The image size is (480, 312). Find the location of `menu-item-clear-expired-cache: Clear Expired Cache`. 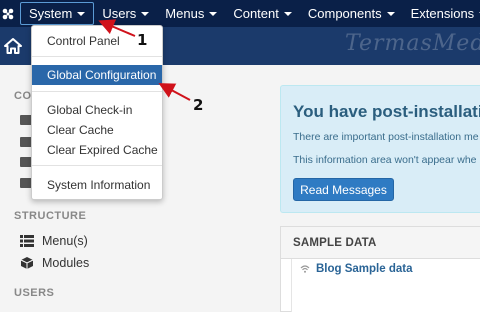

menu-item-clear-expired-cache: Clear Expired Cache is located at coordinates (97, 150).